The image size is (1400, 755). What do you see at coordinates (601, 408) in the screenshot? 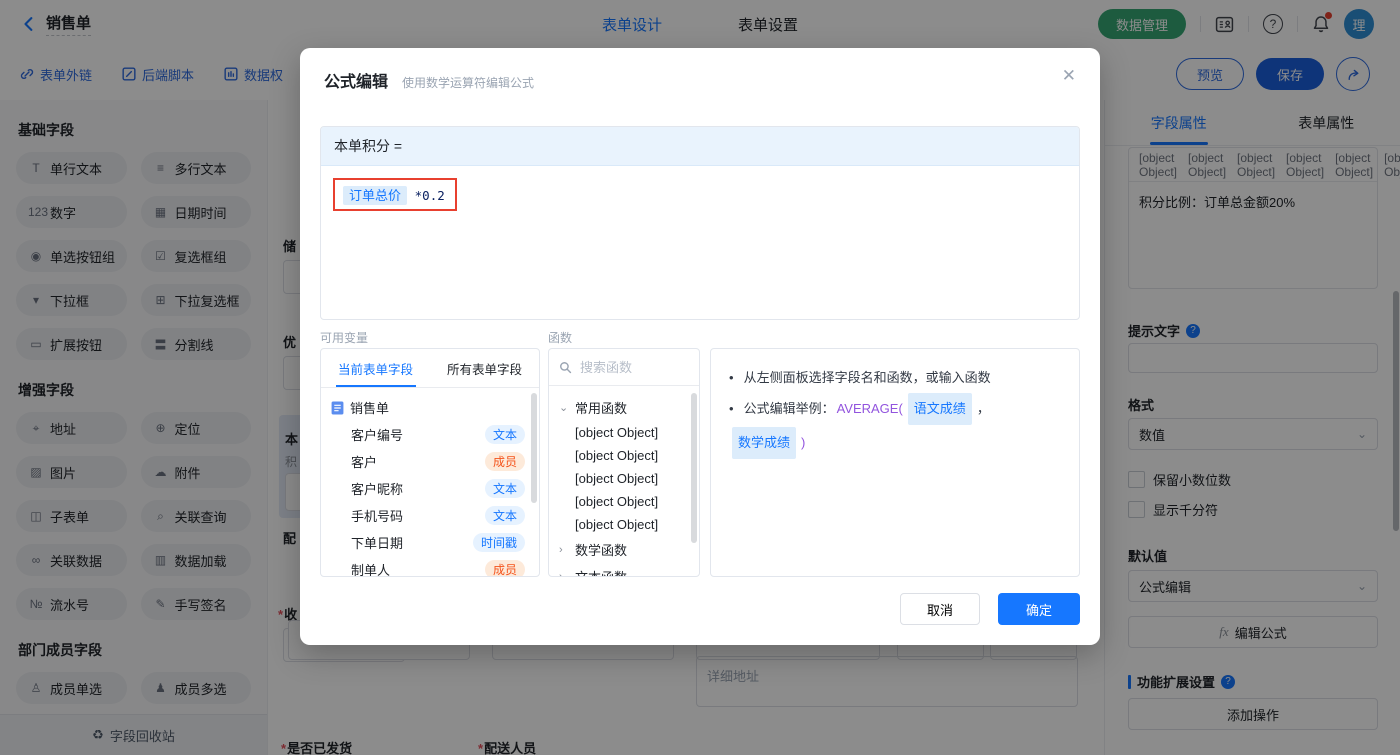
I see `function-group-label: 常用函数` at bounding box center [601, 408].